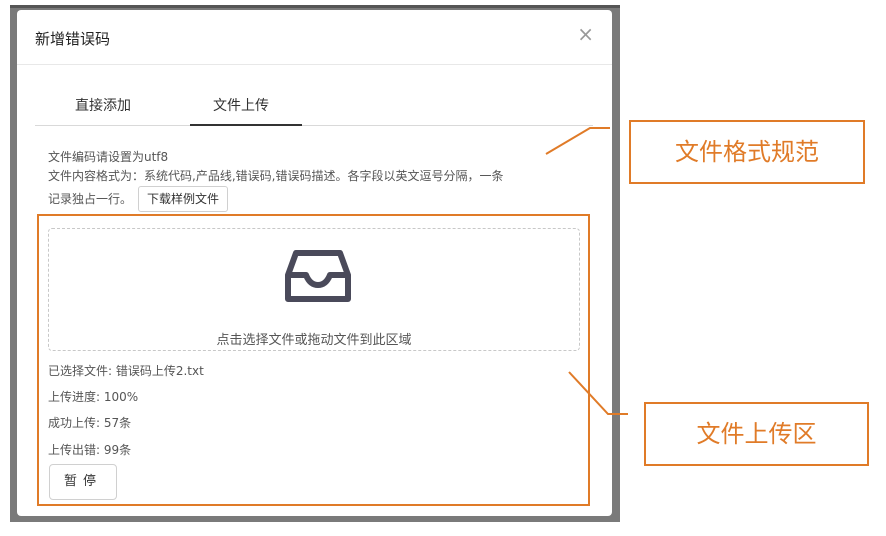 The image size is (886, 536). I want to click on format-callout: 文件格式规范, so click(747, 152).